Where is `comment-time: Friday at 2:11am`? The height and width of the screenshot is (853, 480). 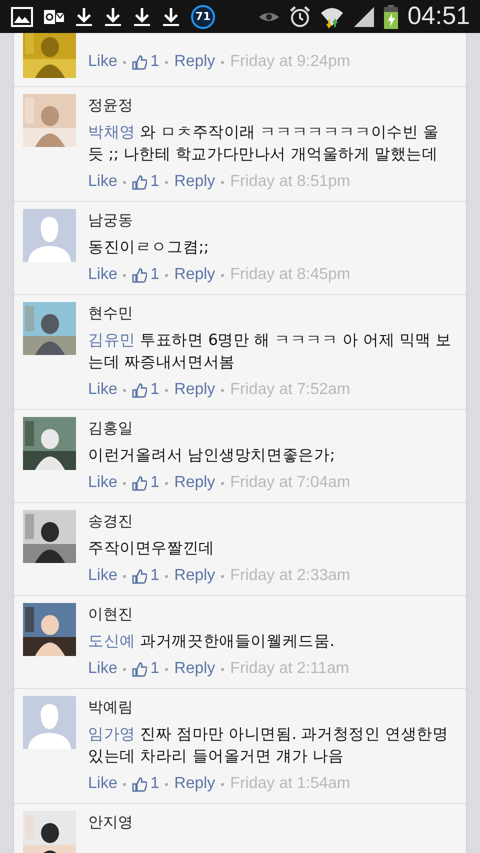
comment-time: Friday at 2:11am is located at coordinates (290, 669).